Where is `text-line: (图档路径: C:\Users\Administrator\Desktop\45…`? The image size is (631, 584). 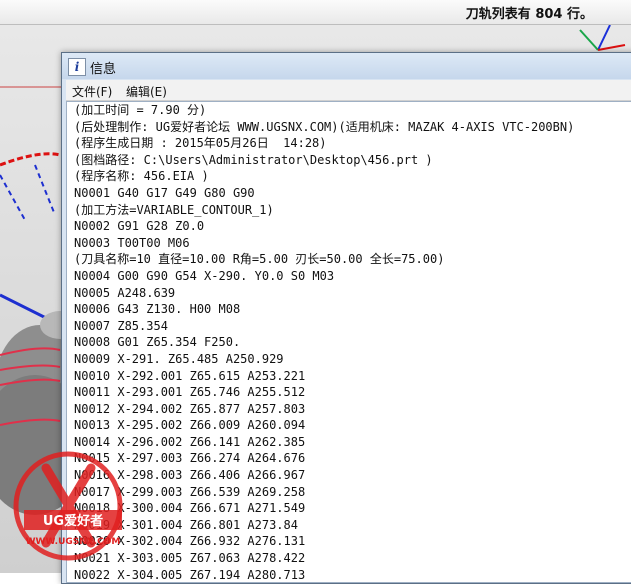
text-line: (图档路径: C:\Users\Administrator\Desktop\45… is located at coordinates (253, 159).